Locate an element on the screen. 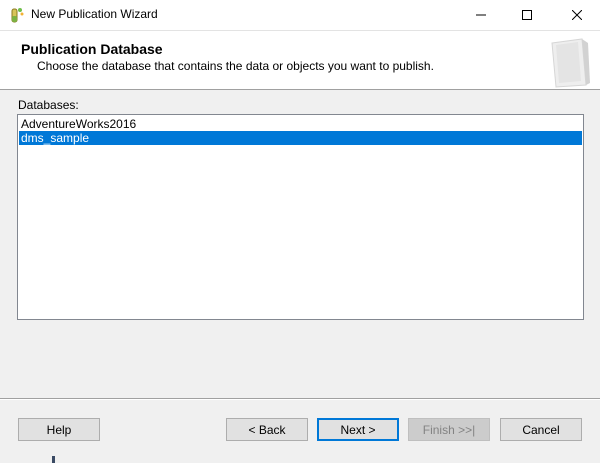 This screenshot has height=463, width=600. list-item-adventureworks2016: AdventureWorks2016 is located at coordinates (300, 124).